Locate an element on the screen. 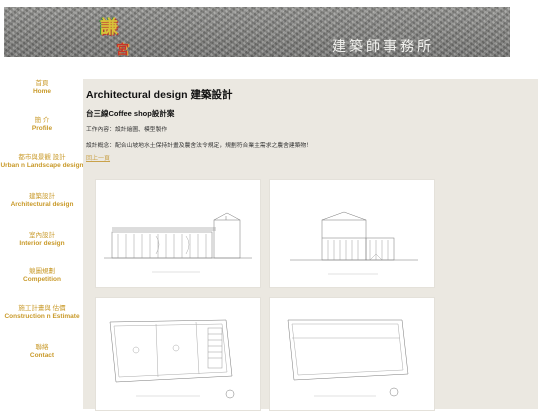 The height and width of the screenshot is (411, 540). nav-architectural-design-zh: 建築設計 is located at coordinates (42, 196).